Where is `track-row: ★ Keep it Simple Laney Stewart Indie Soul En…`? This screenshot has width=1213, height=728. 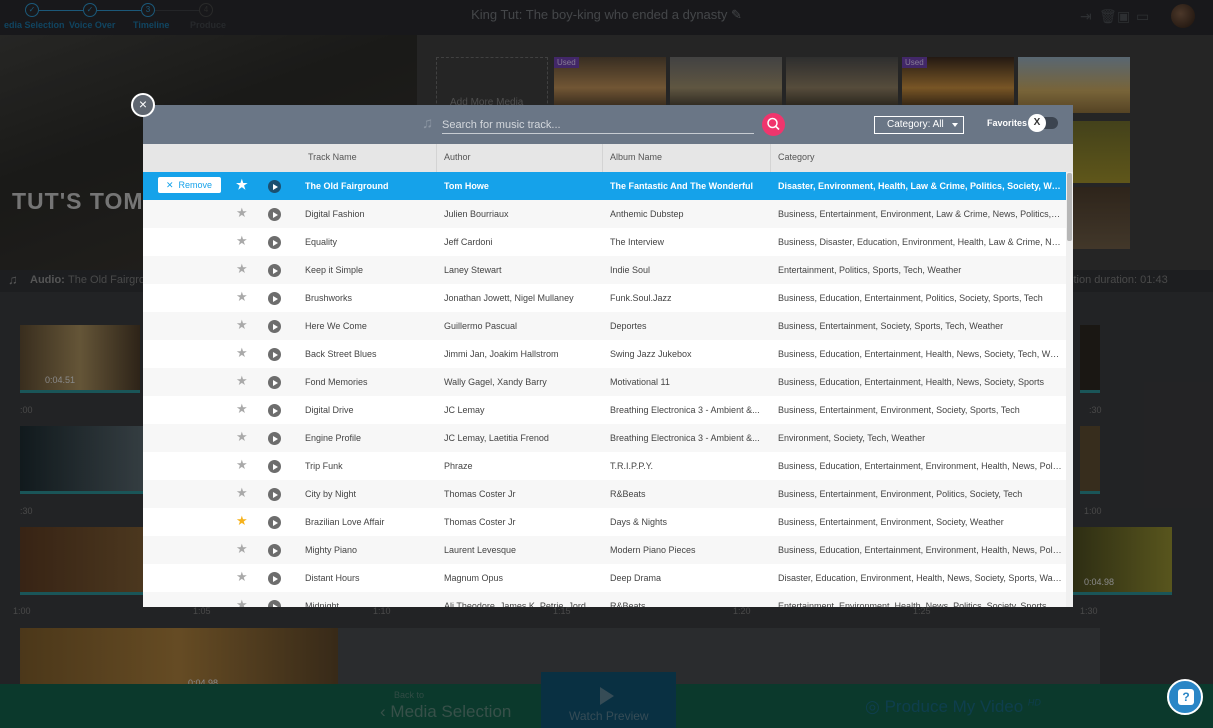 track-row: ★ Keep it Simple Laney Stewart Indie Soul En… is located at coordinates (604, 270).